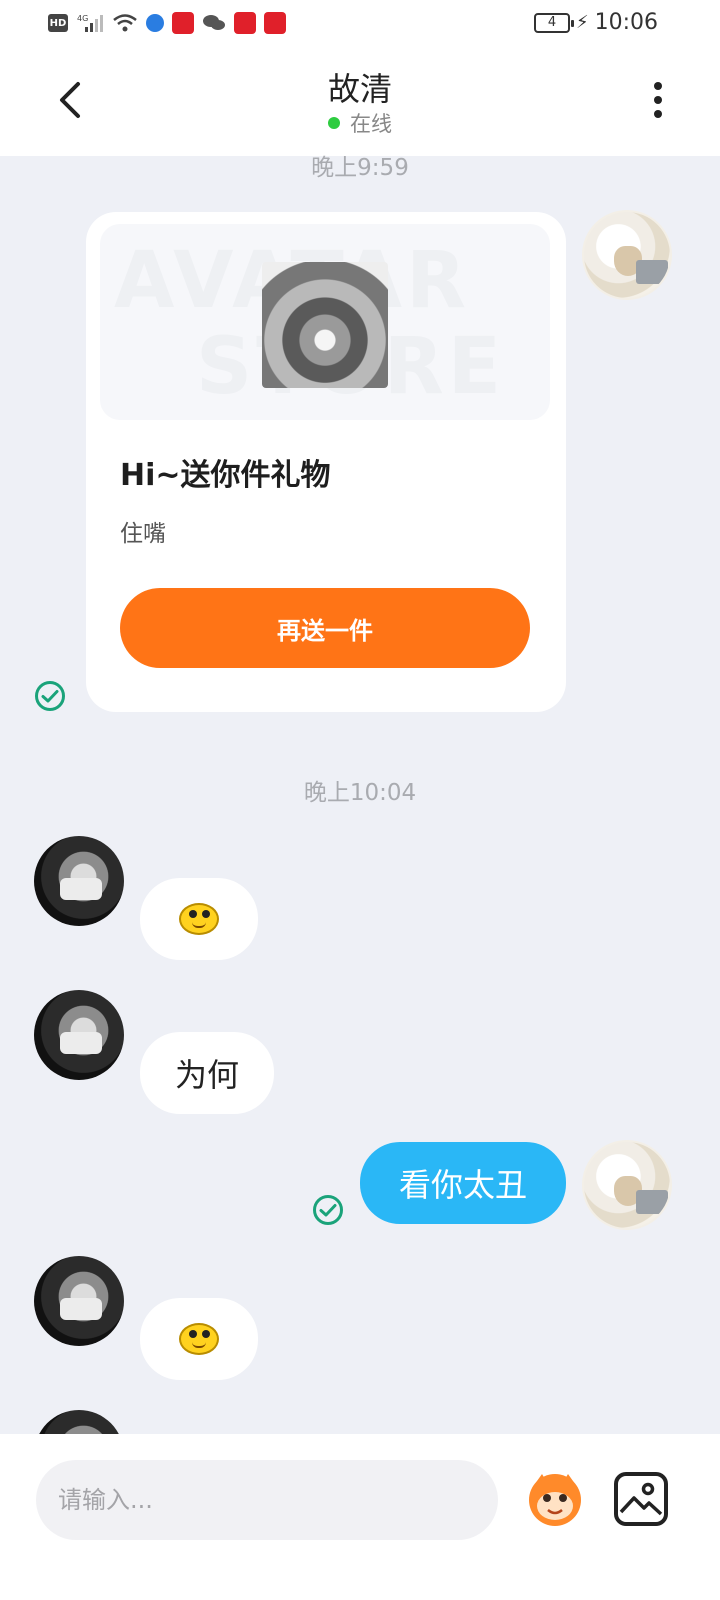 The height and width of the screenshot is (1600, 720). What do you see at coordinates (360, 168) in the screenshot?
I see `timestamp: 晚上9:59` at bounding box center [360, 168].